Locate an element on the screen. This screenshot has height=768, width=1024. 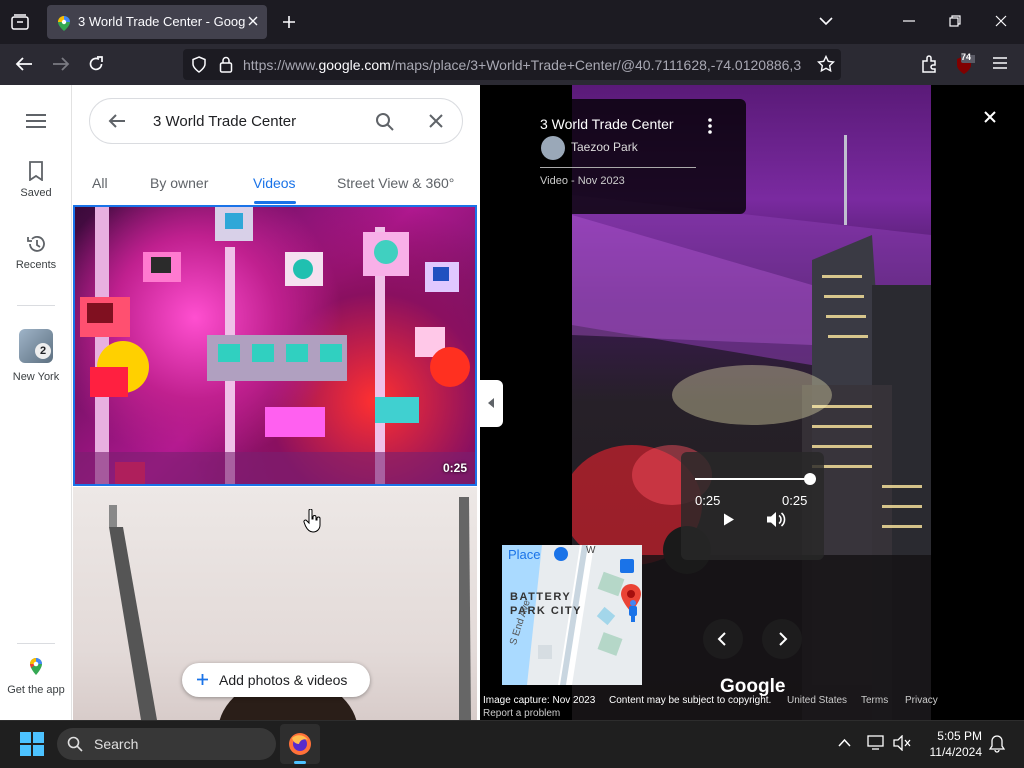
close-viewer-icon is located at coordinates (990, 117).